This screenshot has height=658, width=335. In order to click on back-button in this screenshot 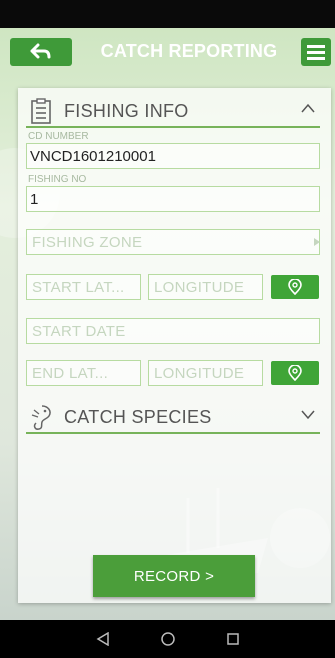, I will do `click(41, 52)`.